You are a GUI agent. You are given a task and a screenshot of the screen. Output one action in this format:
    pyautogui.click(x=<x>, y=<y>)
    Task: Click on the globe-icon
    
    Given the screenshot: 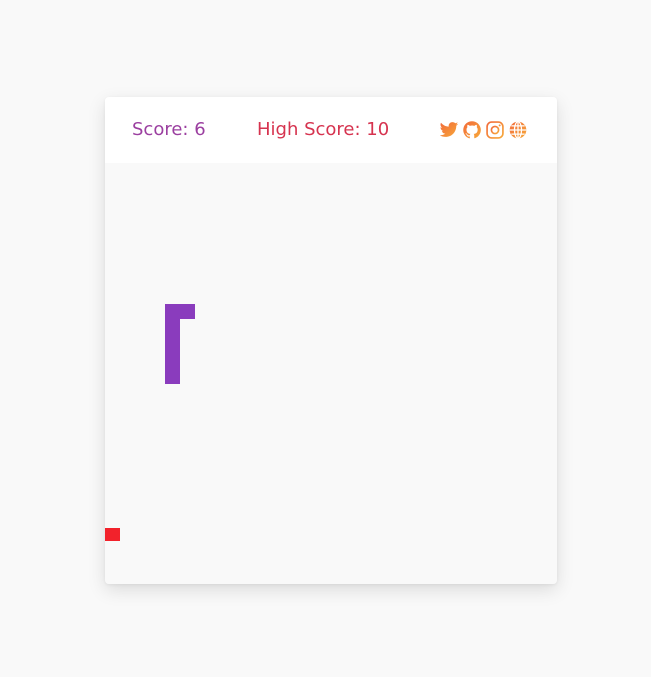 What is the action you would take?
    pyautogui.click(x=518, y=130)
    